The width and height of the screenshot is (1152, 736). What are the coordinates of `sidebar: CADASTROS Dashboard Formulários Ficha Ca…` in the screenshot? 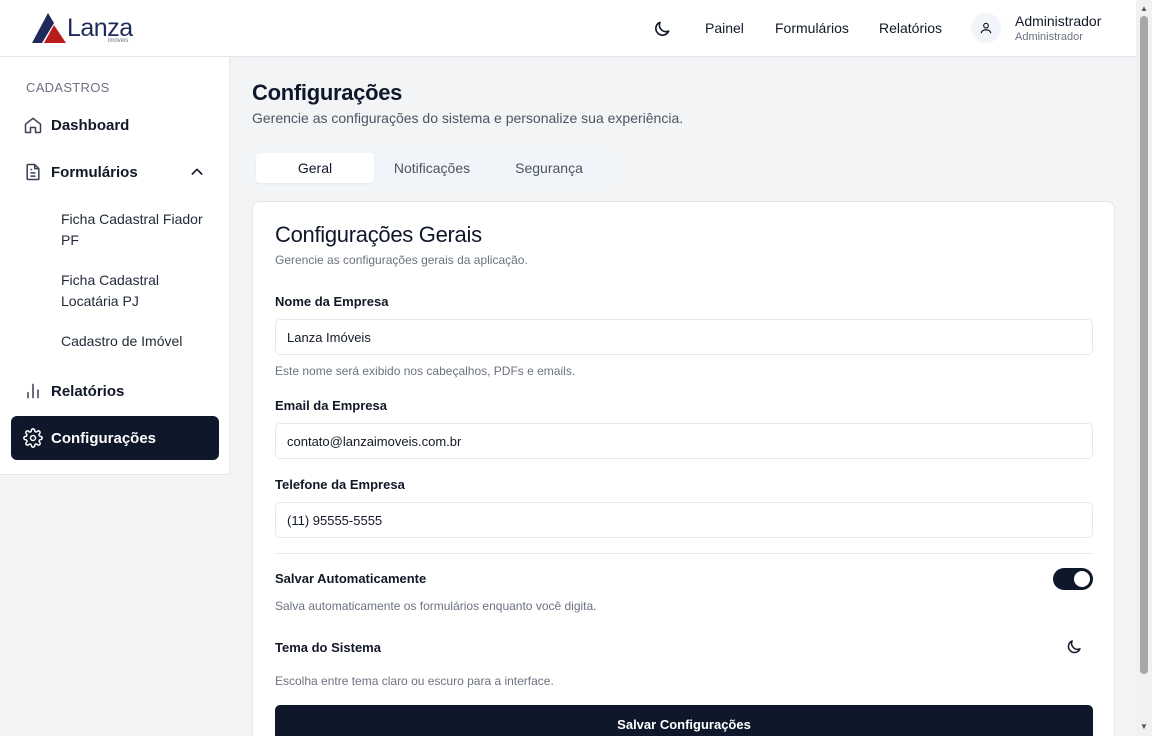 It's located at (115, 266).